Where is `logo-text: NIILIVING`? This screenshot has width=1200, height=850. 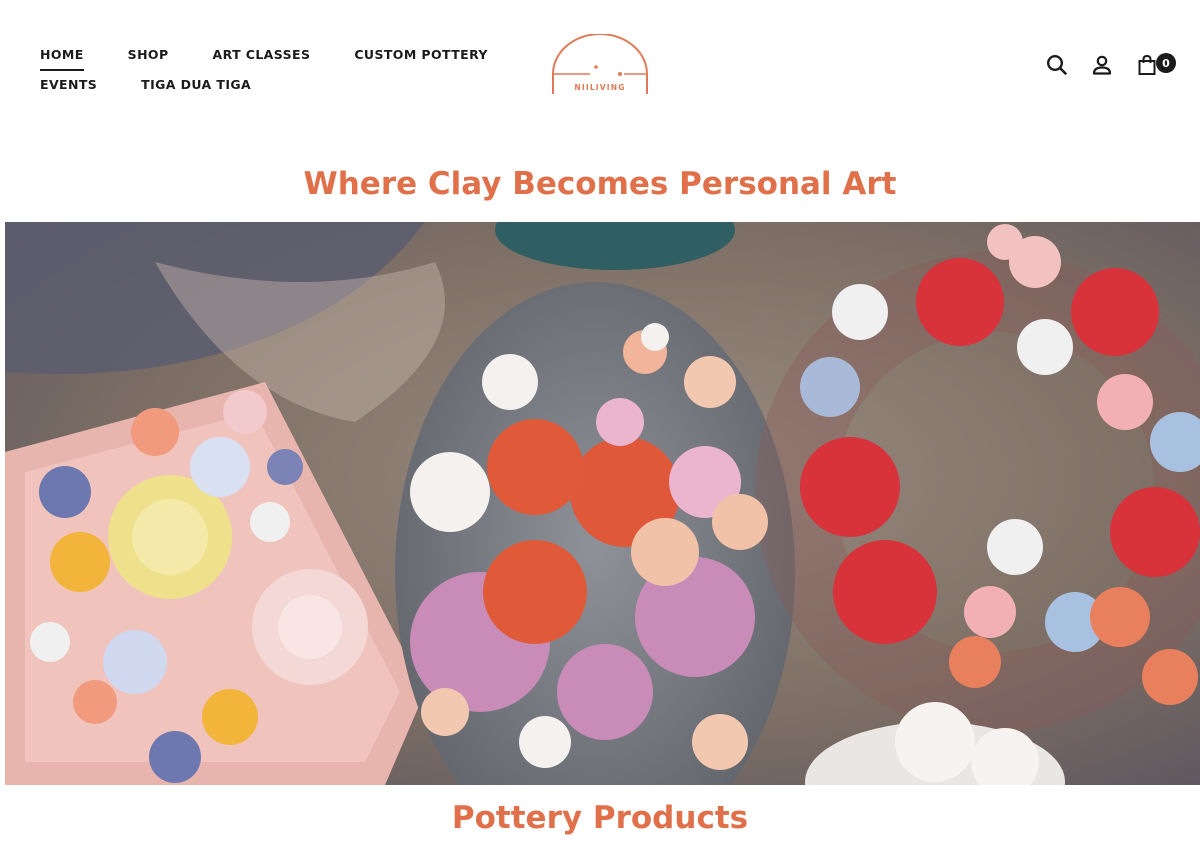
logo-text: NIILIVING is located at coordinates (600, 87).